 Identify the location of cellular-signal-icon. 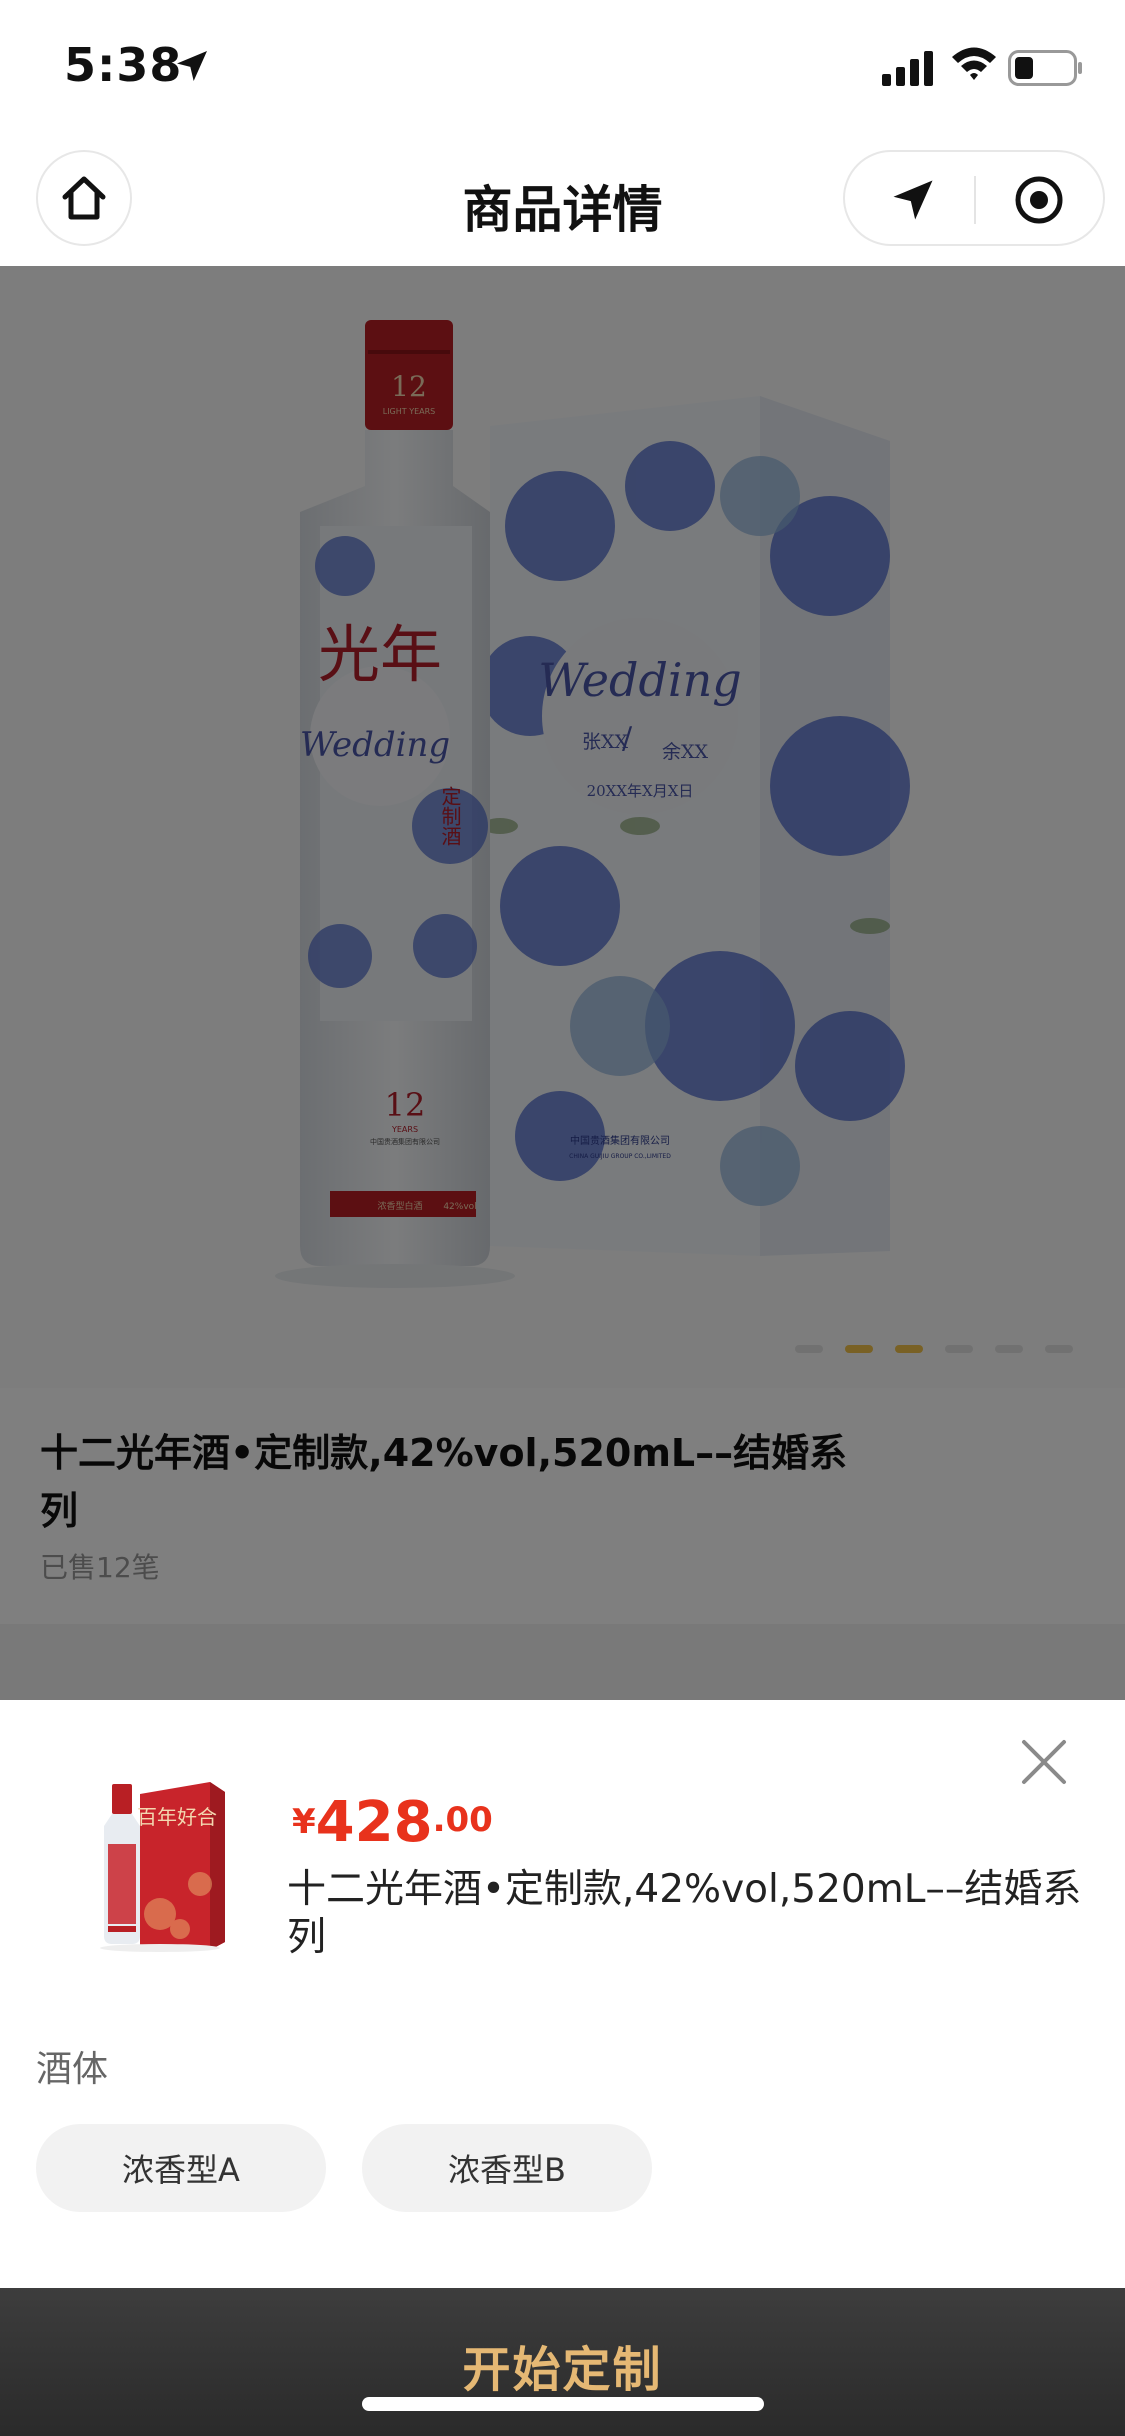
(907, 68).